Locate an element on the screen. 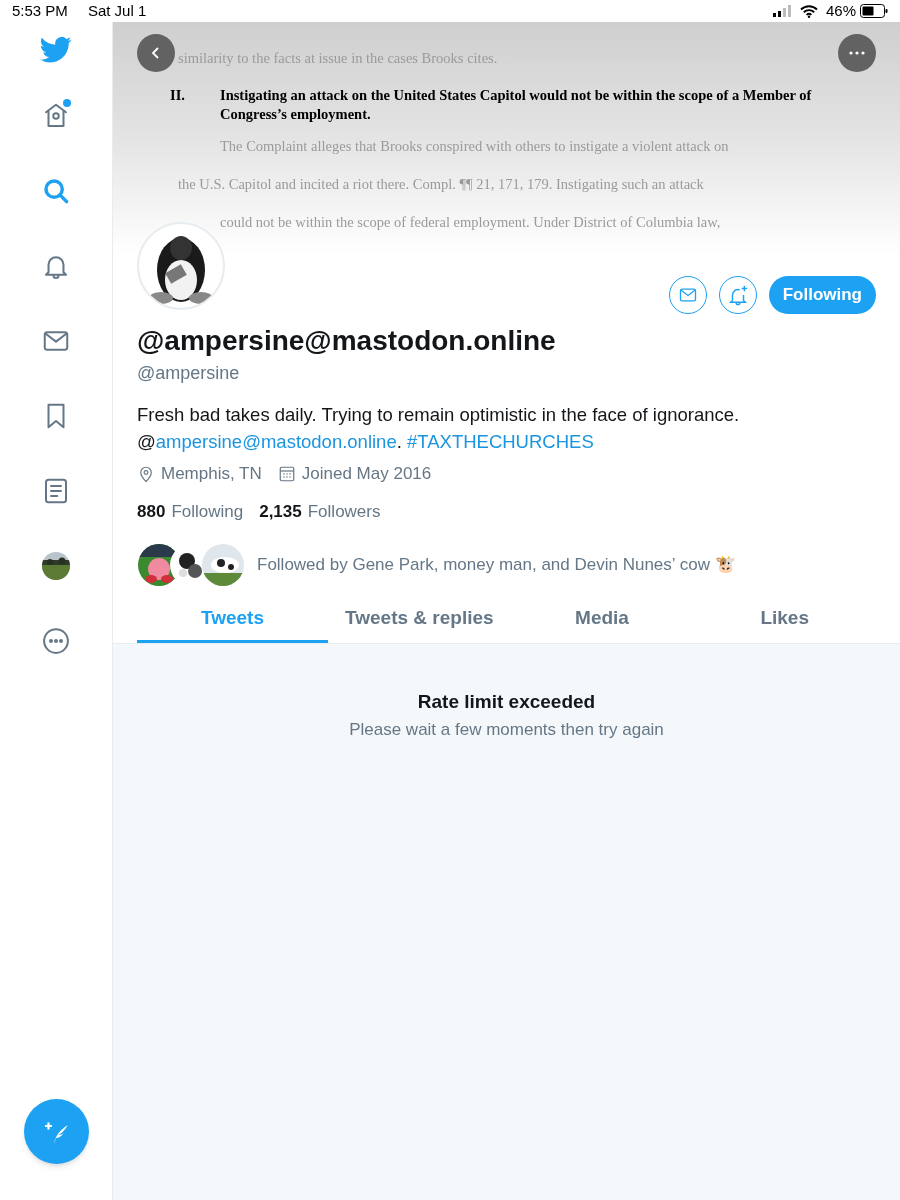  location: Memphis, TN is located at coordinates (211, 474).